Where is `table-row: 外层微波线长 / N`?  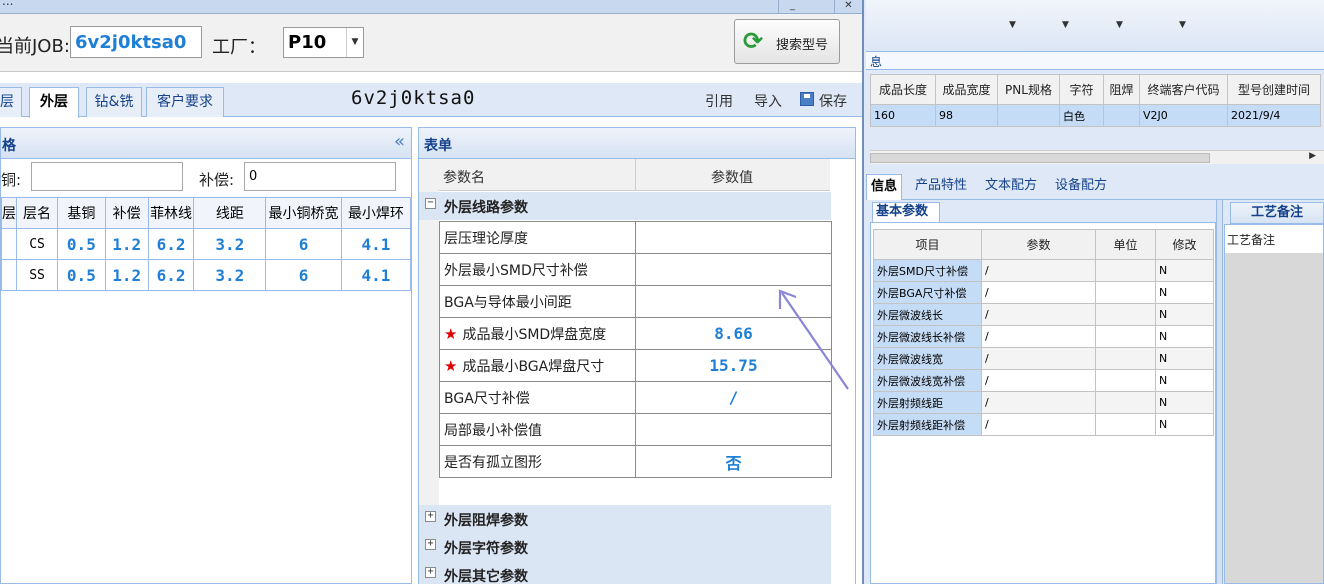
table-row: 外层微波线长 / N is located at coordinates (1043, 314).